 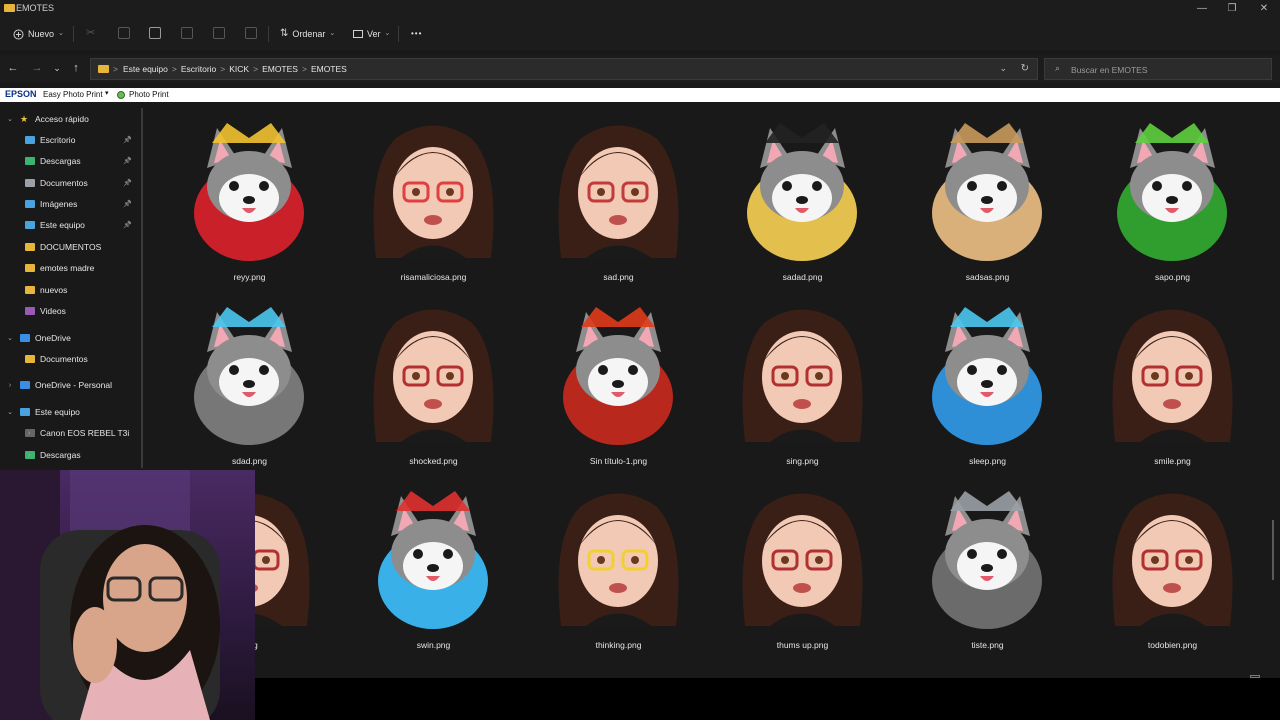 I want to click on file-name: thums up.png, so click(x=802, y=645).